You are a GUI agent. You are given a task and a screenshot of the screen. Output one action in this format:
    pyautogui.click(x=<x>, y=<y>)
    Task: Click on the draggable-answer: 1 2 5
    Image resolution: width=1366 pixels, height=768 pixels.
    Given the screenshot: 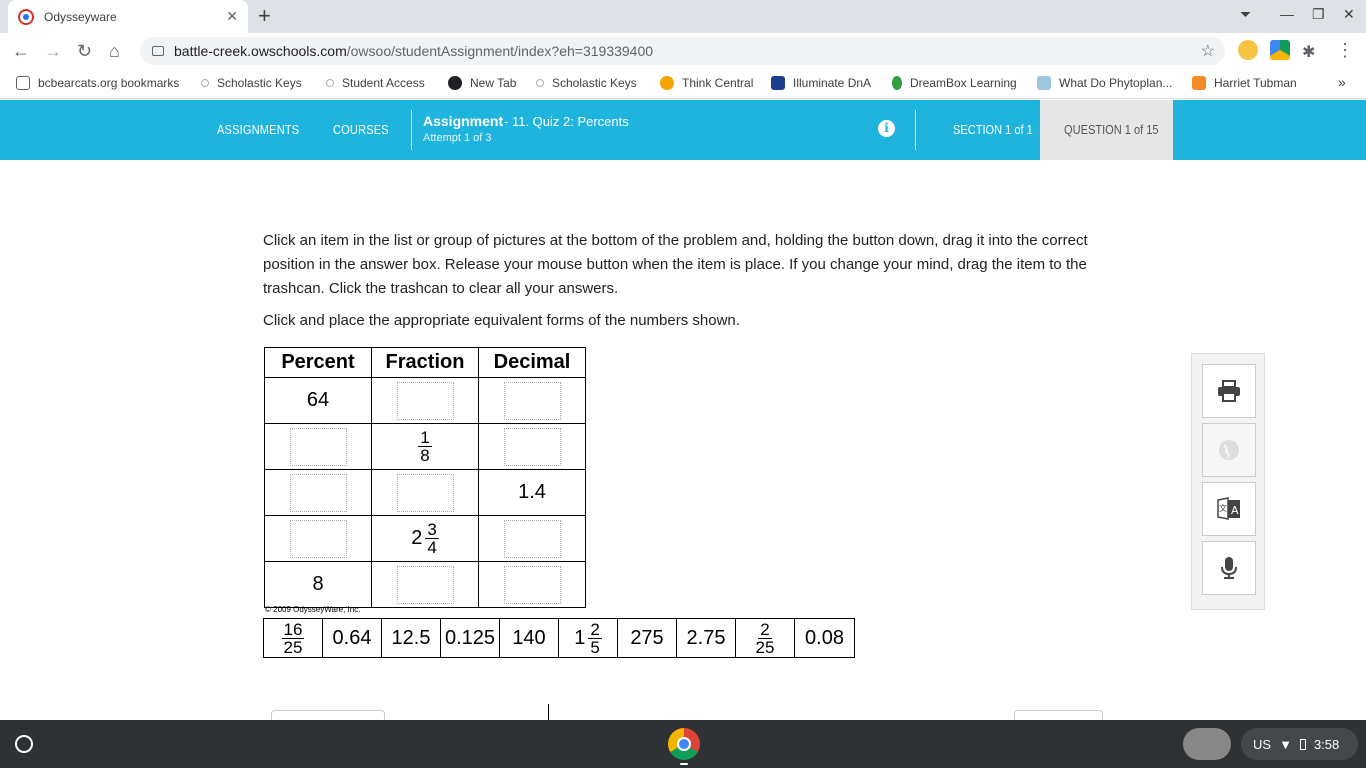 What is the action you would take?
    pyautogui.click(x=588, y=638)
    